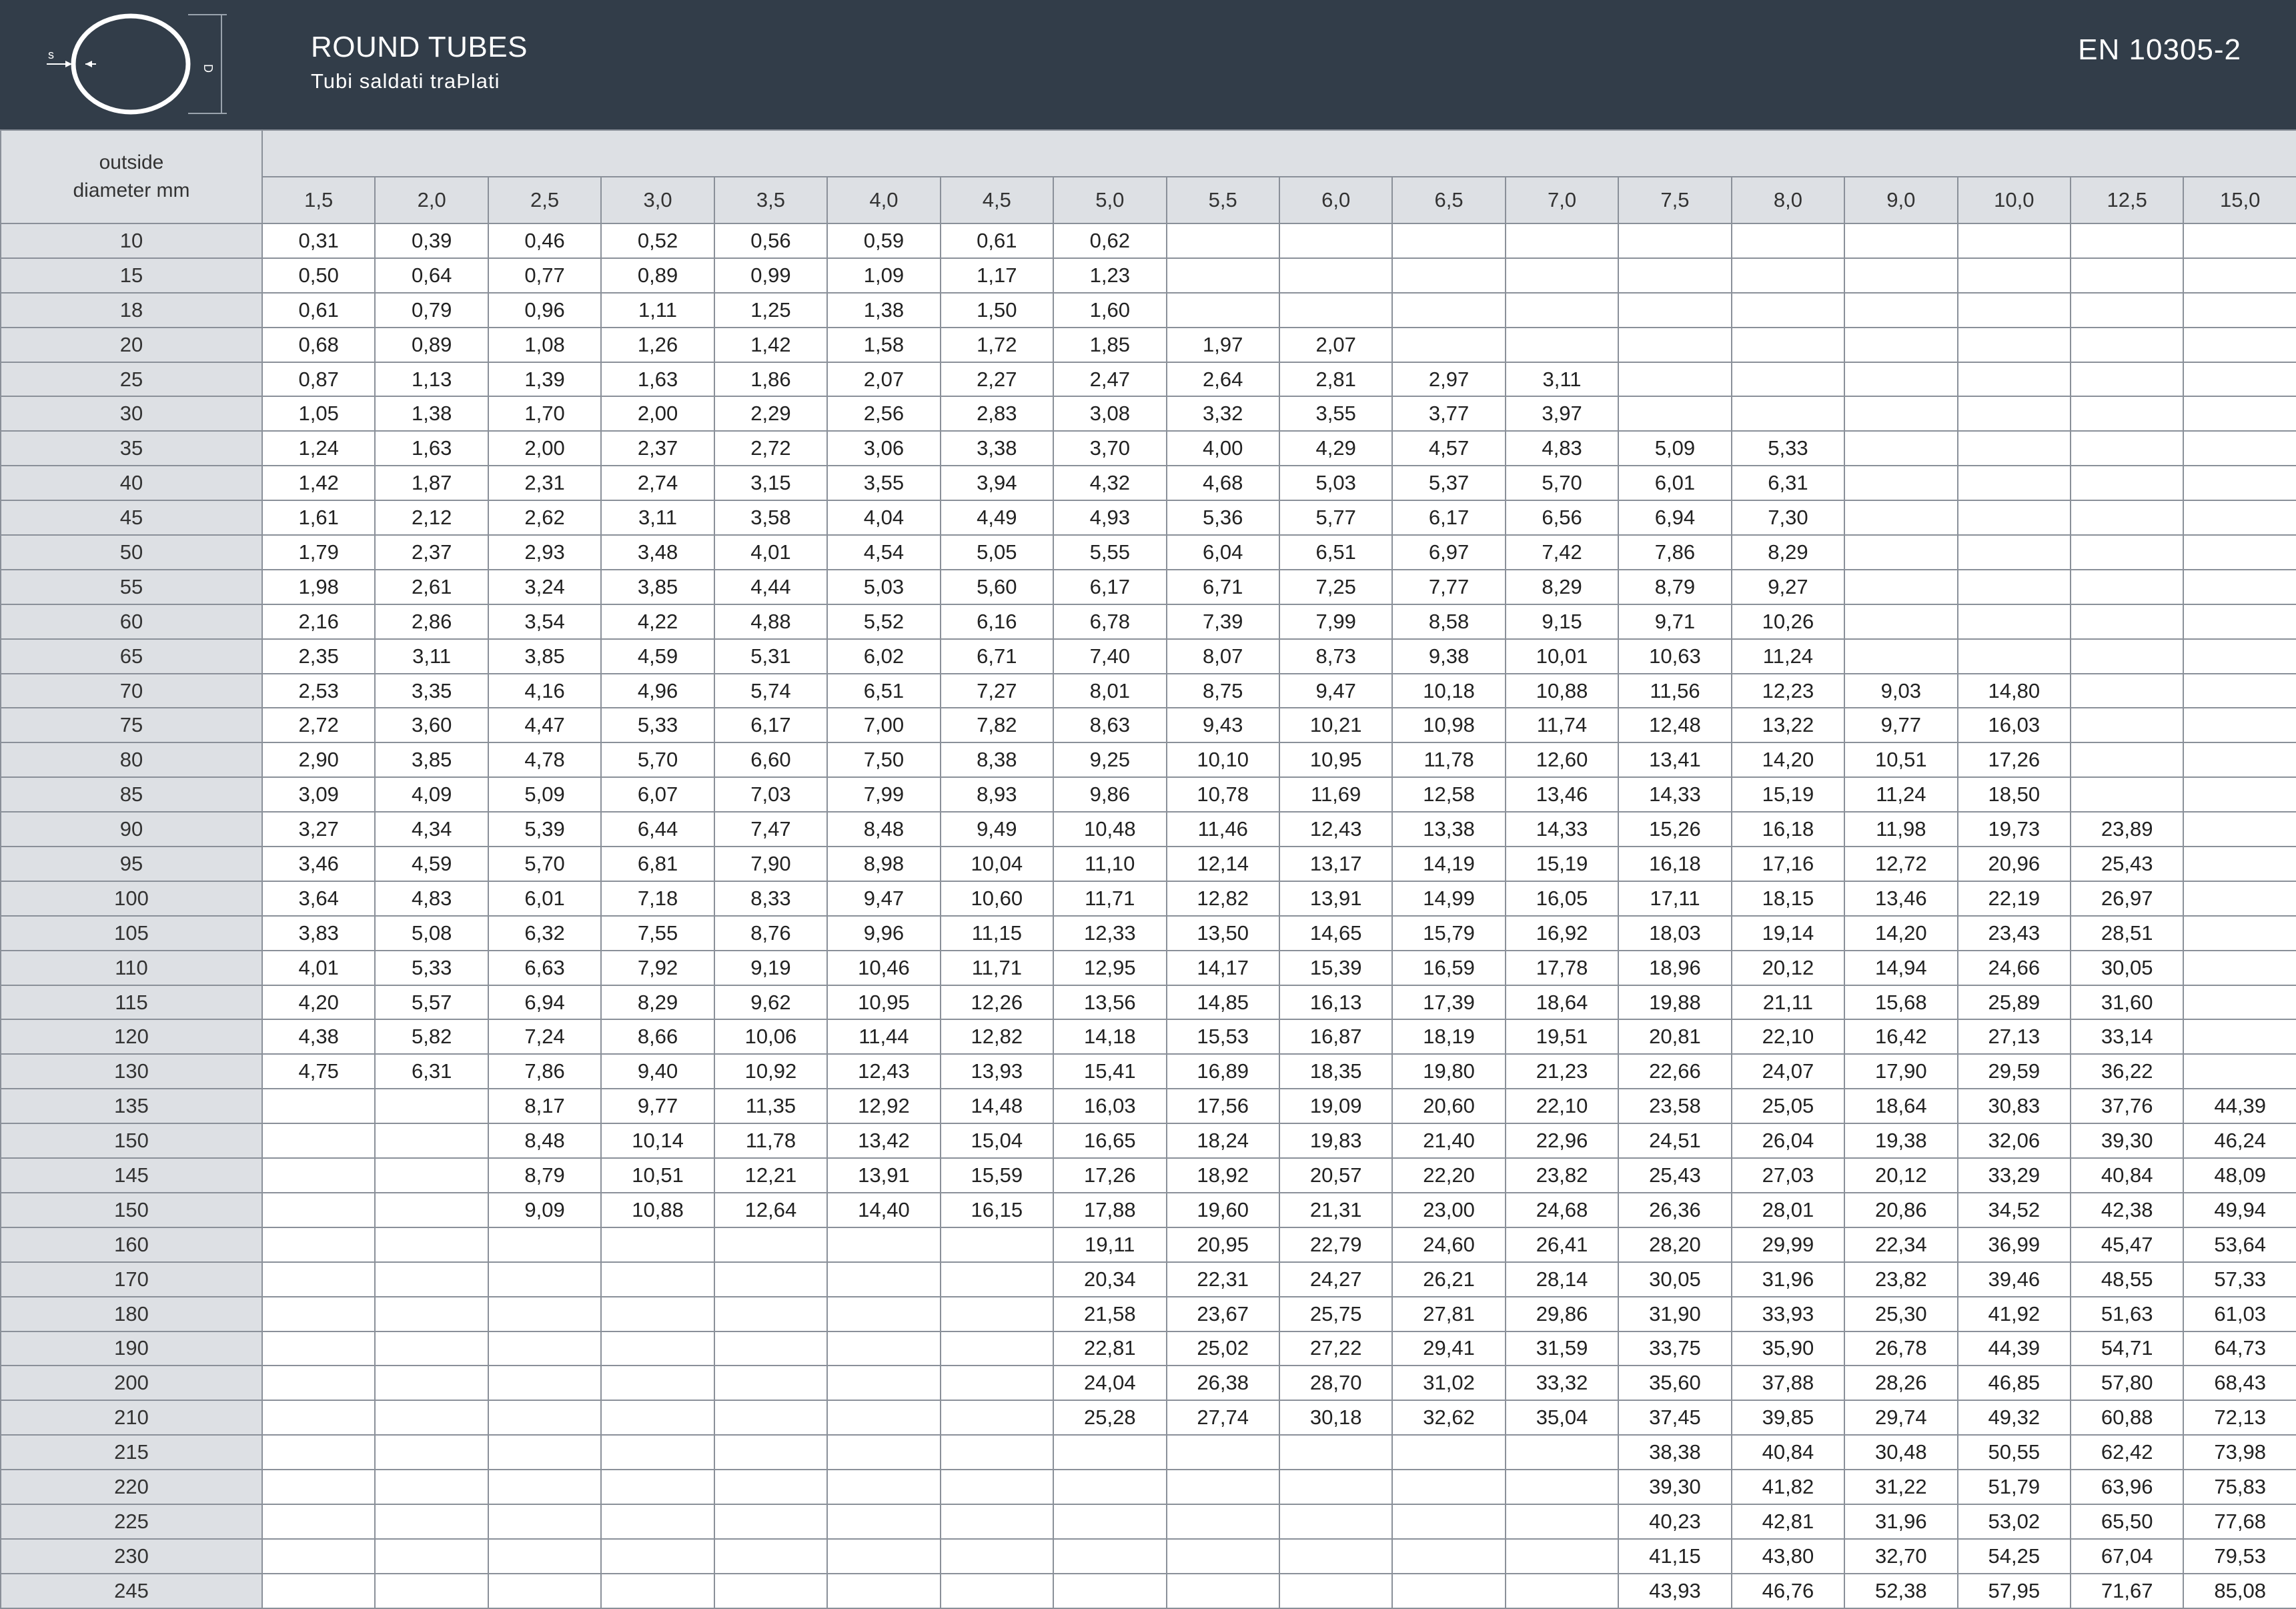  Describe the element at coordinates (1901, 864) in the screenshot. I see `weight-cell: 12,72` at that location.